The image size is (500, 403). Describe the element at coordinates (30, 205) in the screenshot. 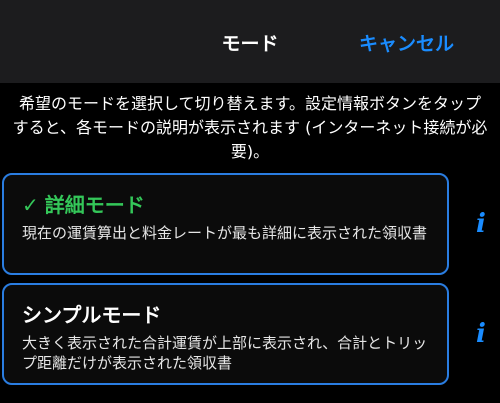

I see `checkmark-icon: ✓` at that location.